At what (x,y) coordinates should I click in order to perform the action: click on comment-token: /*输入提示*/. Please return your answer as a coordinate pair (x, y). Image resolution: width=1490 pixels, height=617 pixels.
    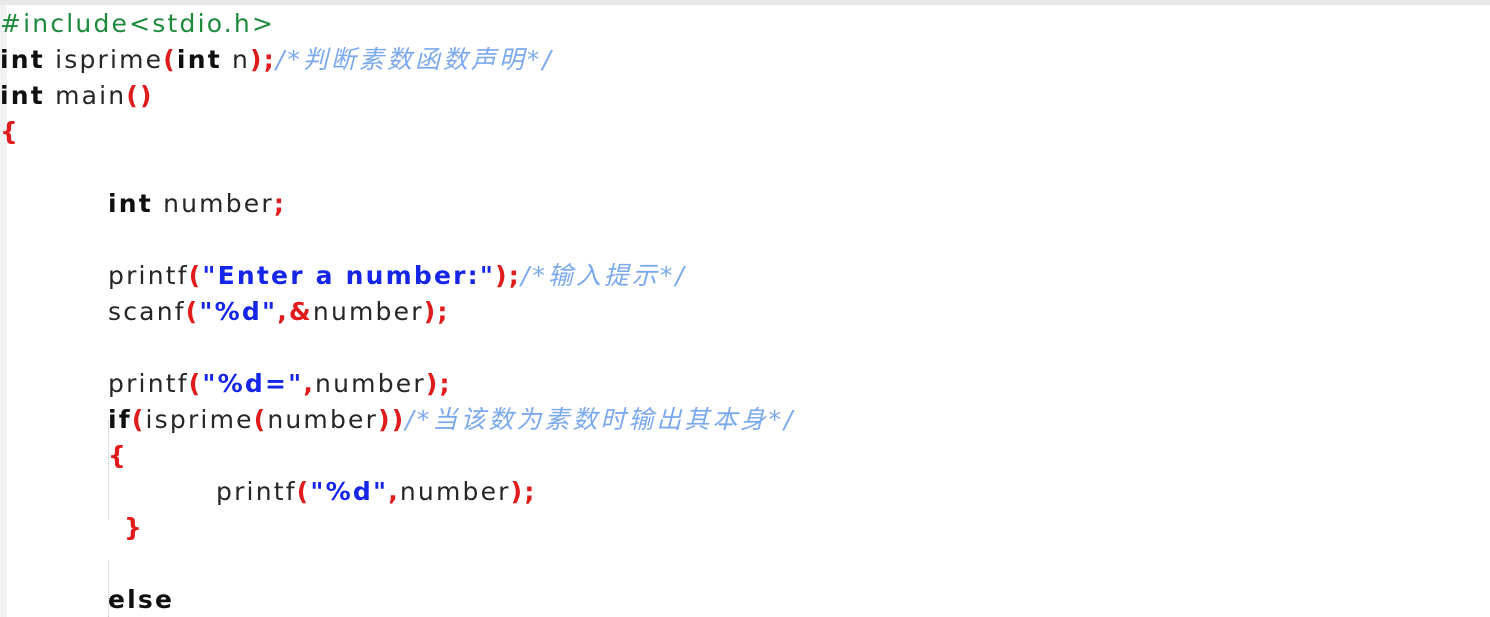
    Looking at the image, I should click on (603, 275).